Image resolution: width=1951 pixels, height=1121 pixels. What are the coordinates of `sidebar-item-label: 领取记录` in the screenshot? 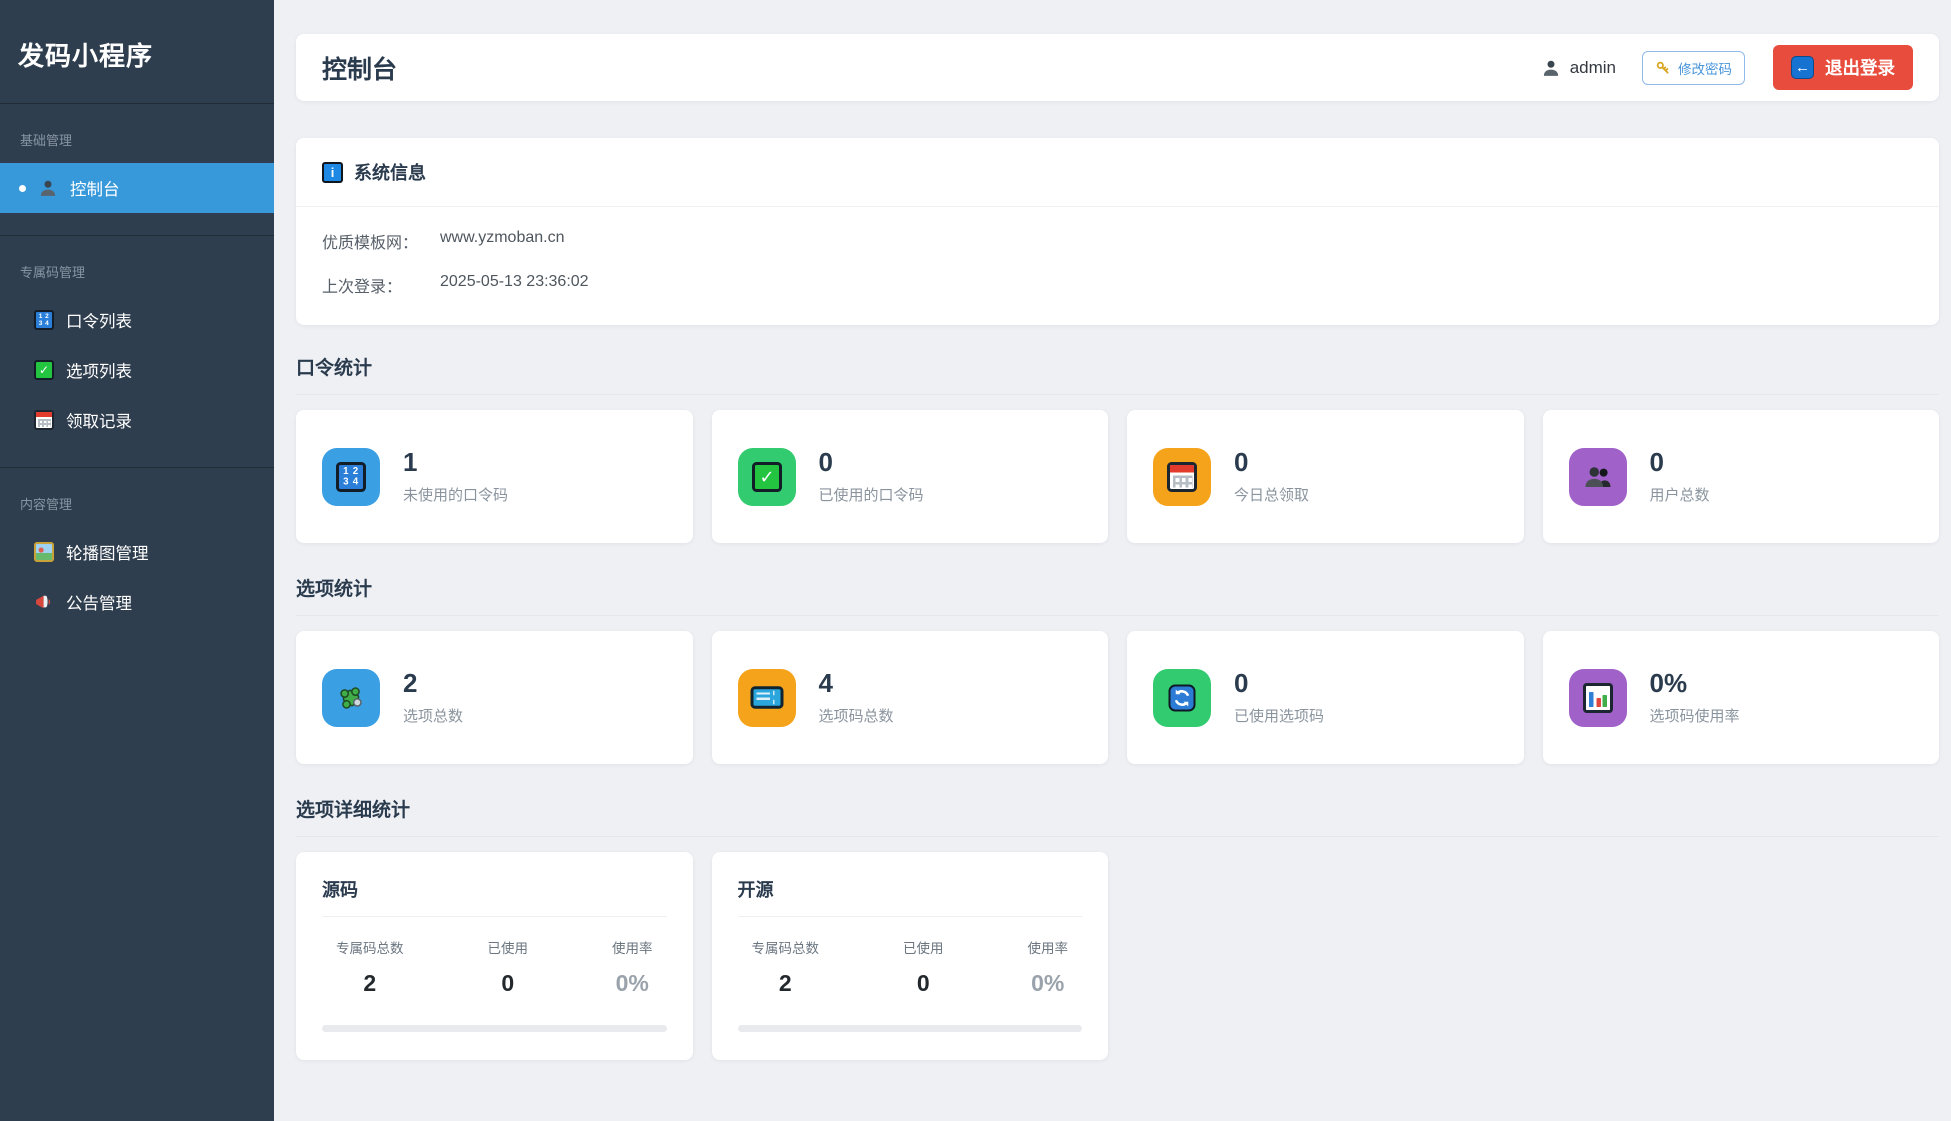 It's located at (99, 422).